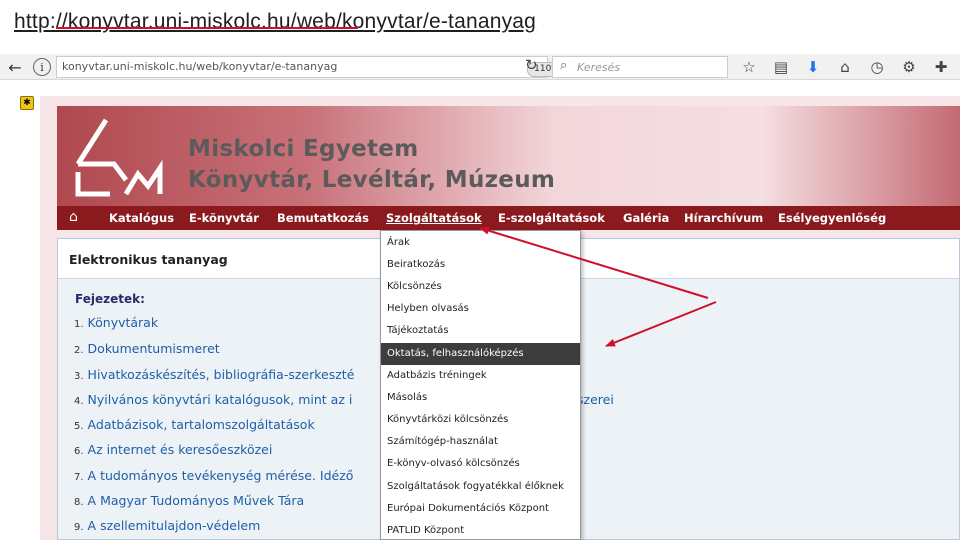 The width and height of the screenshot is (960, 540). What do you see at coordinates (120, 155) in the screenshot?
I see `university-logo-icon` at bounding box center [120, 155].